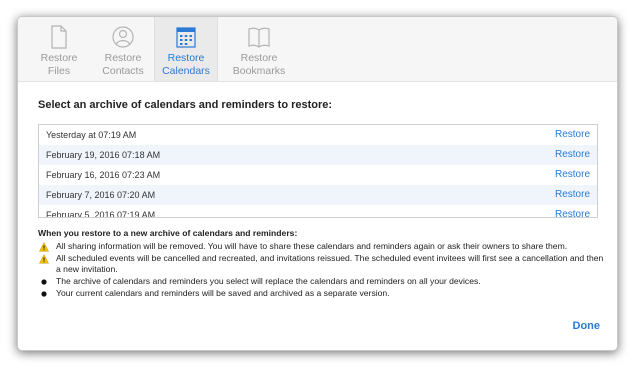 The image size is (634, 366). I want to click on archive-date: Yesterday at 07:19 AM, so click(91, 135).